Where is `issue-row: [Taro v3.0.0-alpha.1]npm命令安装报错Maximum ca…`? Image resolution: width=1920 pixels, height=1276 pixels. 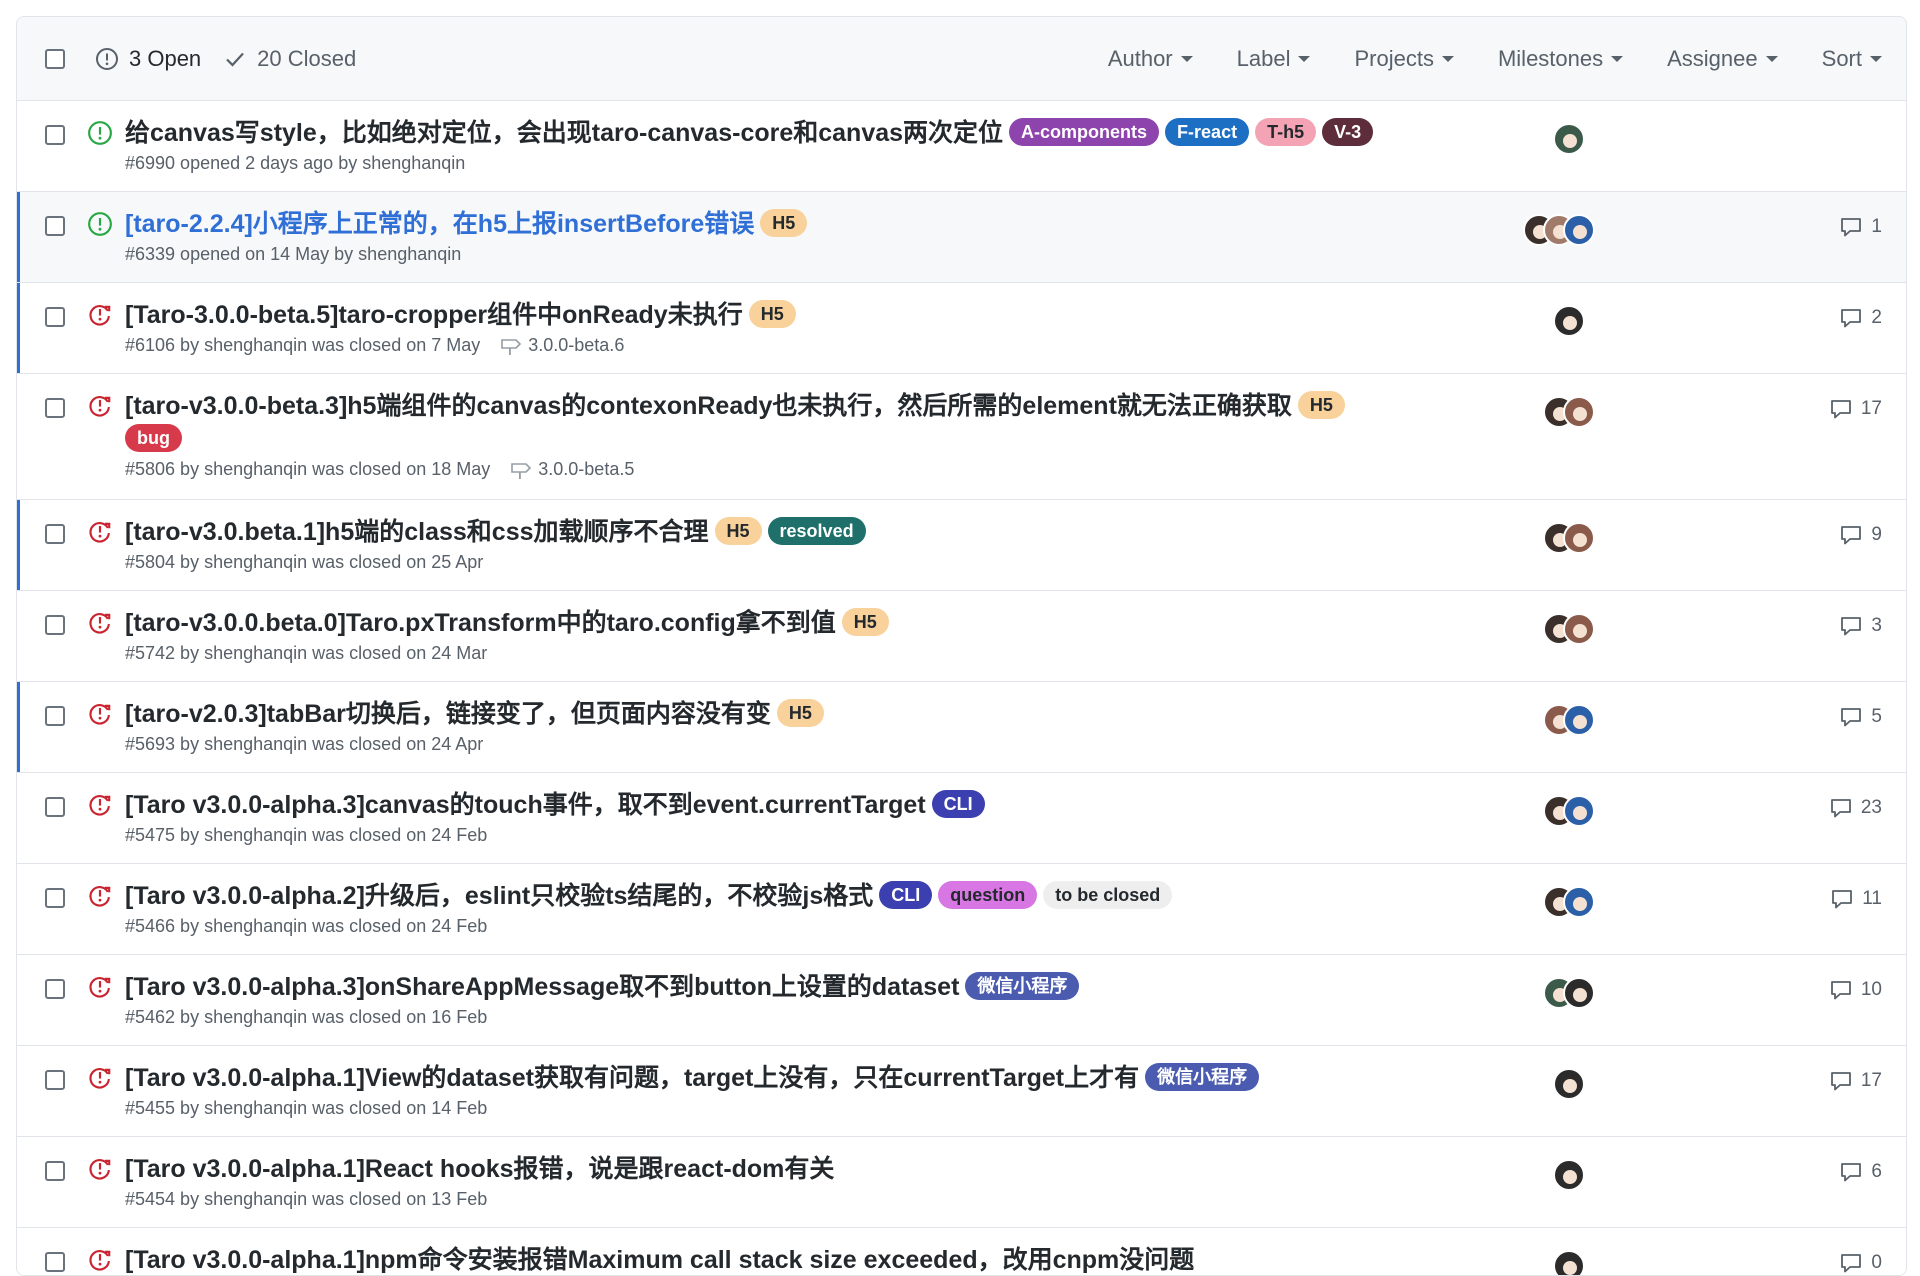
issue-row: [Taro v3.0.0-alpha.1]npm命令安装报错Maximum ca… is located at coordinates (961, 1251).